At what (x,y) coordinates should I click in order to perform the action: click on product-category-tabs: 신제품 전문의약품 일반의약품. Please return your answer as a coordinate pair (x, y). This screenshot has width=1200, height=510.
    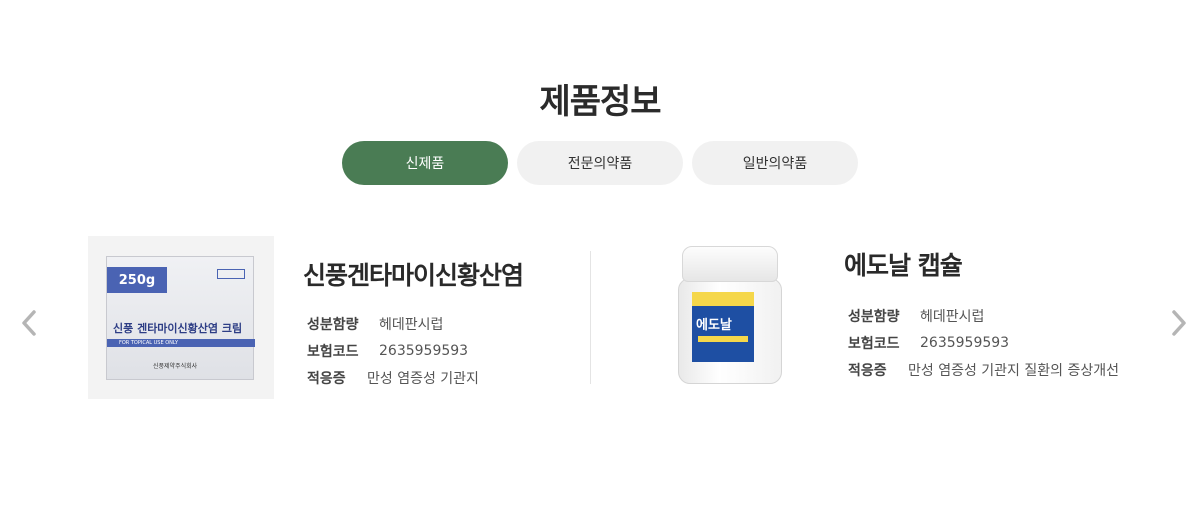
    Looking at the image, I should click on (600, 163).